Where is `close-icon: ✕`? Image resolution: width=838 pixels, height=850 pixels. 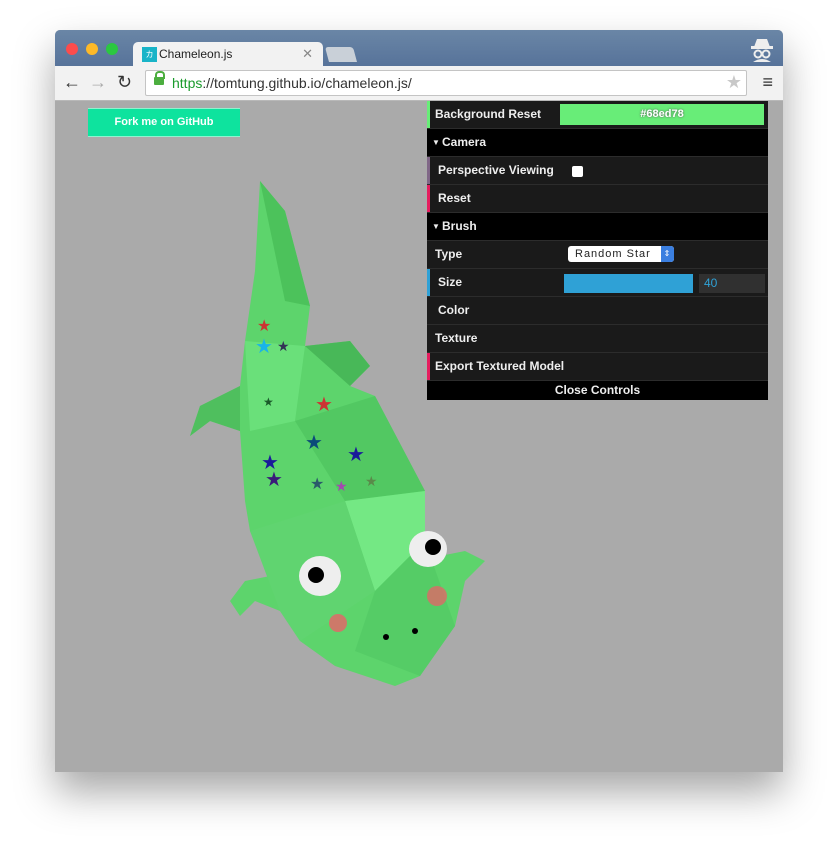 close-icon: ✕ is located at coordinates (307, 54).